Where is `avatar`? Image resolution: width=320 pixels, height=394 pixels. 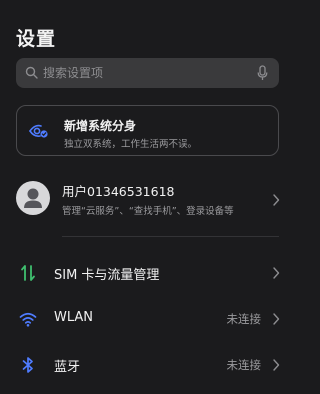
avatar is located at coordinates (33, 198).